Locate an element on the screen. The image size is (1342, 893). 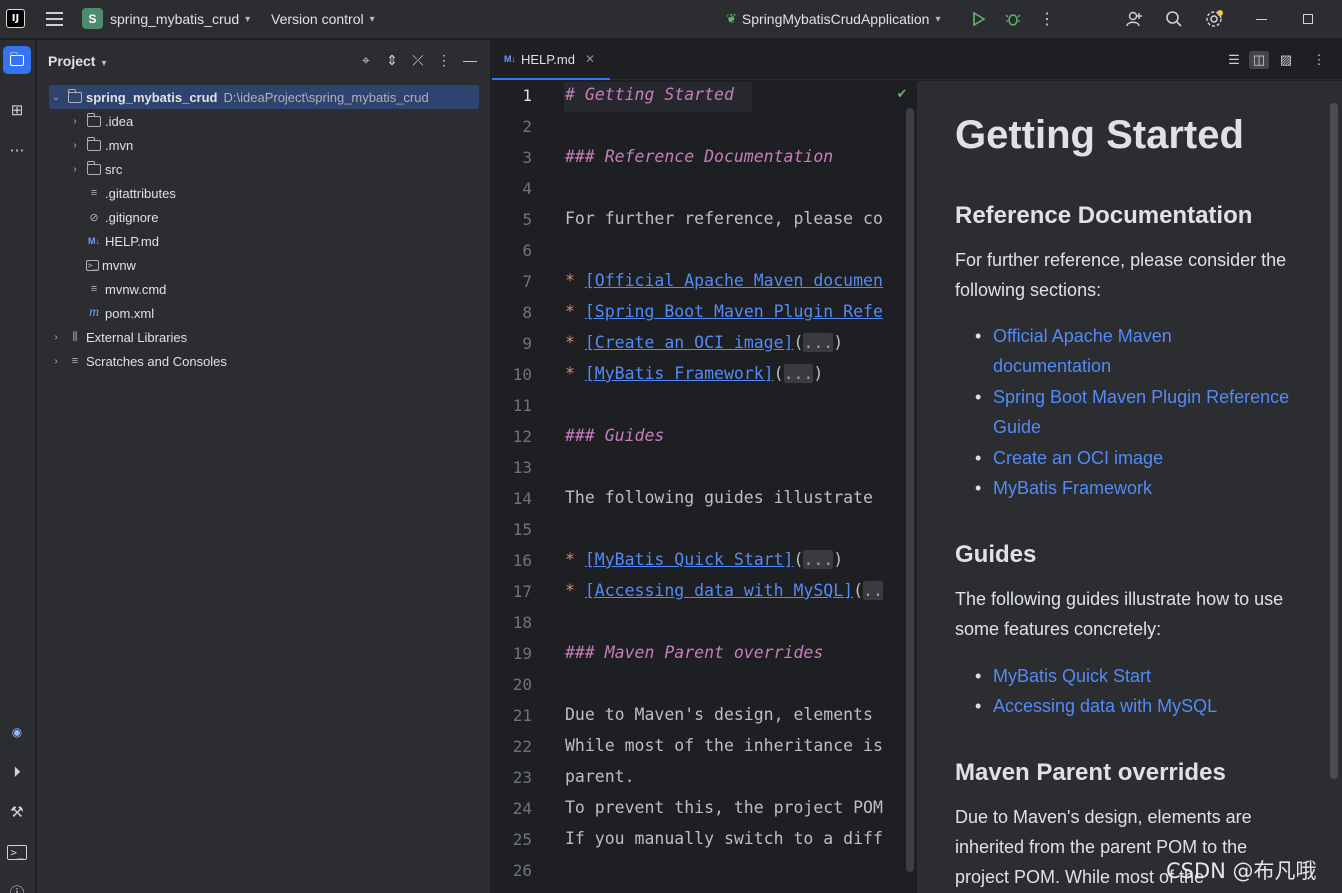
plugin-tool-button: ◉ is located at coordinates (17, 732).